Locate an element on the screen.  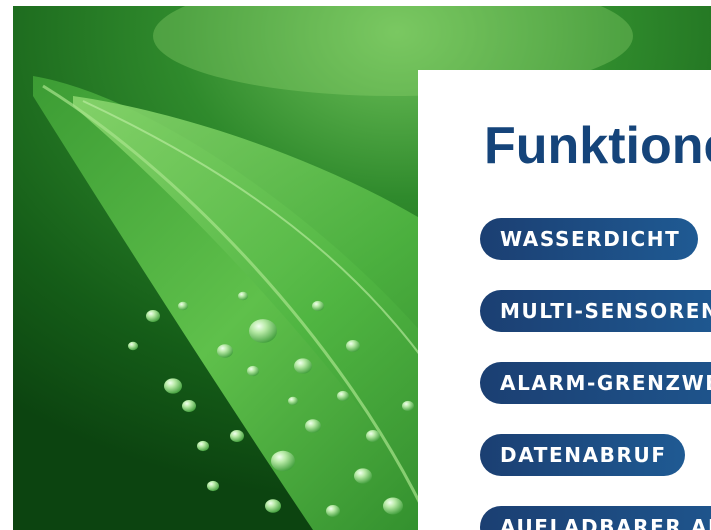
feature-pill-rechargeable-battery: AUFLADBARER AKKU is located at coordinates (595, 518).